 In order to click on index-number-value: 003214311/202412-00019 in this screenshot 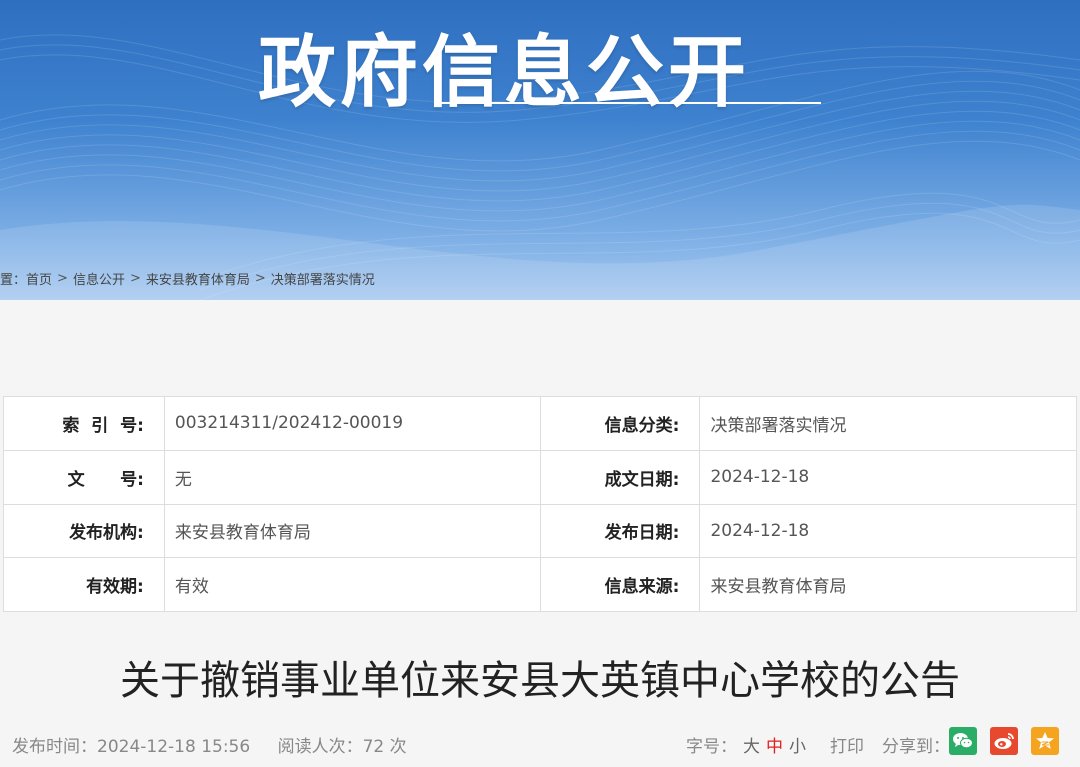, I will do `click(352, 423)`.